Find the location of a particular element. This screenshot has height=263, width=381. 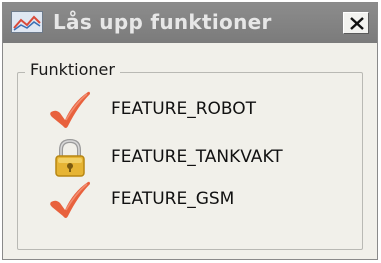

groupbox-legend: Funktioner is located at coordinates (72, 69).